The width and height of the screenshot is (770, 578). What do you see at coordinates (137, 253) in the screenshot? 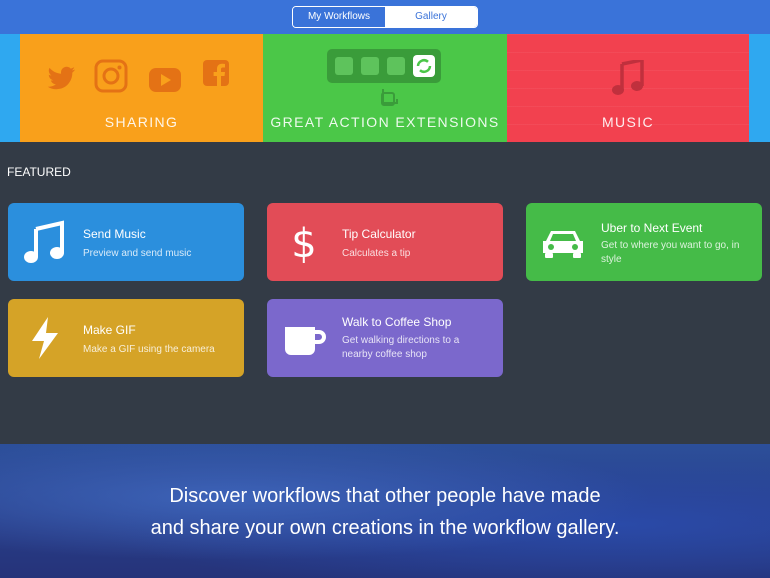
I see `card-subtitle: Preview and send music` at bounding box center [137, 253].